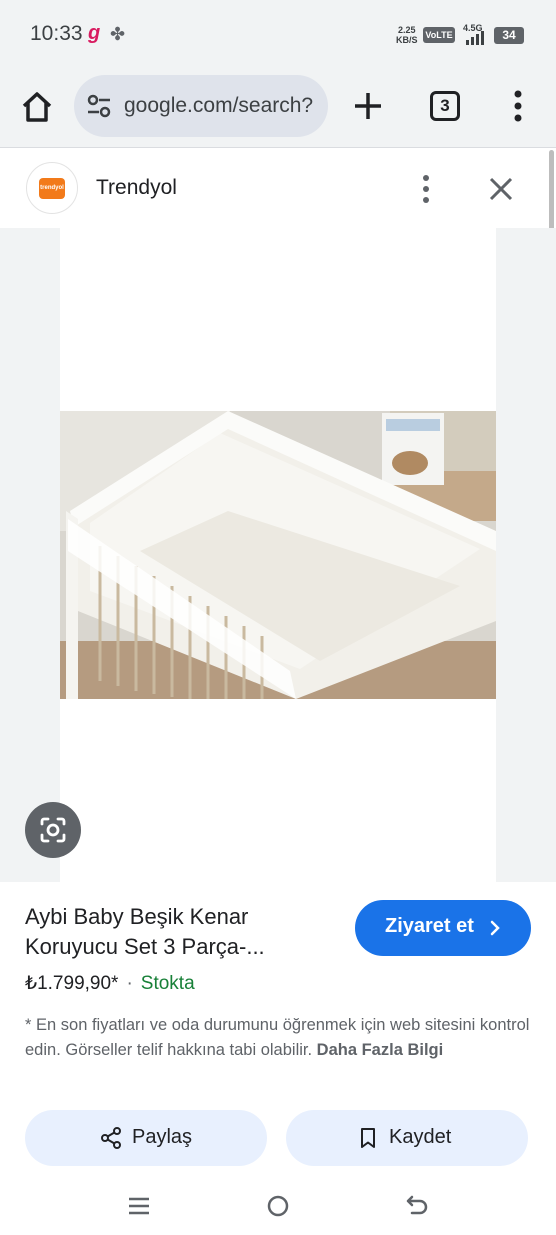  Describe the element at coordinates (219, 105) in the screenshot. I see `url-text: google.com/search?` at that location.